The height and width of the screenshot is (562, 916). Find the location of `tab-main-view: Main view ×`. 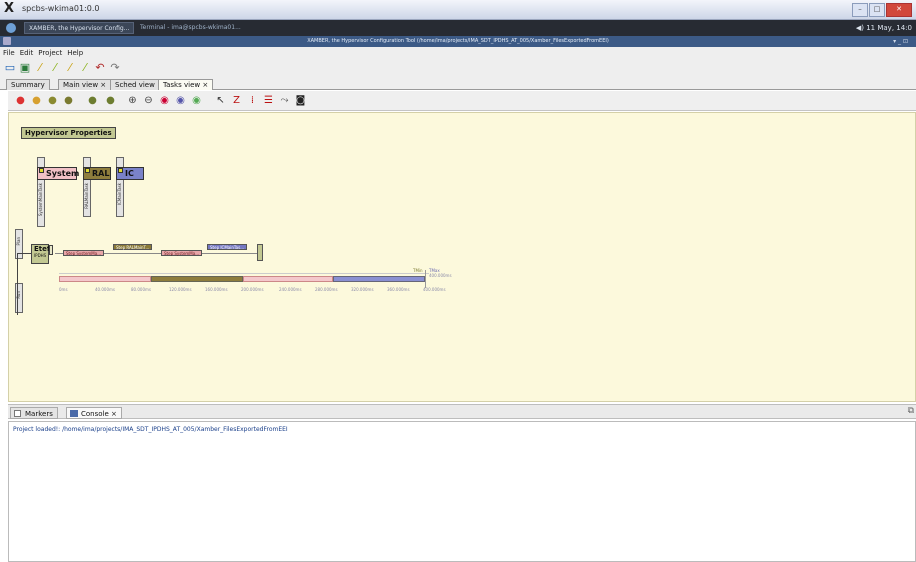

tab-main-view: Main view × is located at coordinates (85, 84).